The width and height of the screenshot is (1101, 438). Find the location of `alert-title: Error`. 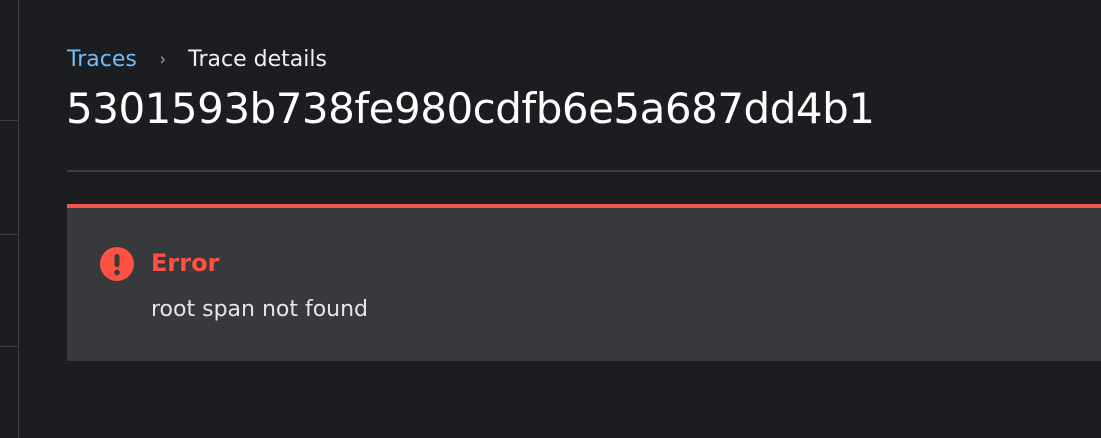

alert-title: Error is located at coordinates (185, 263).